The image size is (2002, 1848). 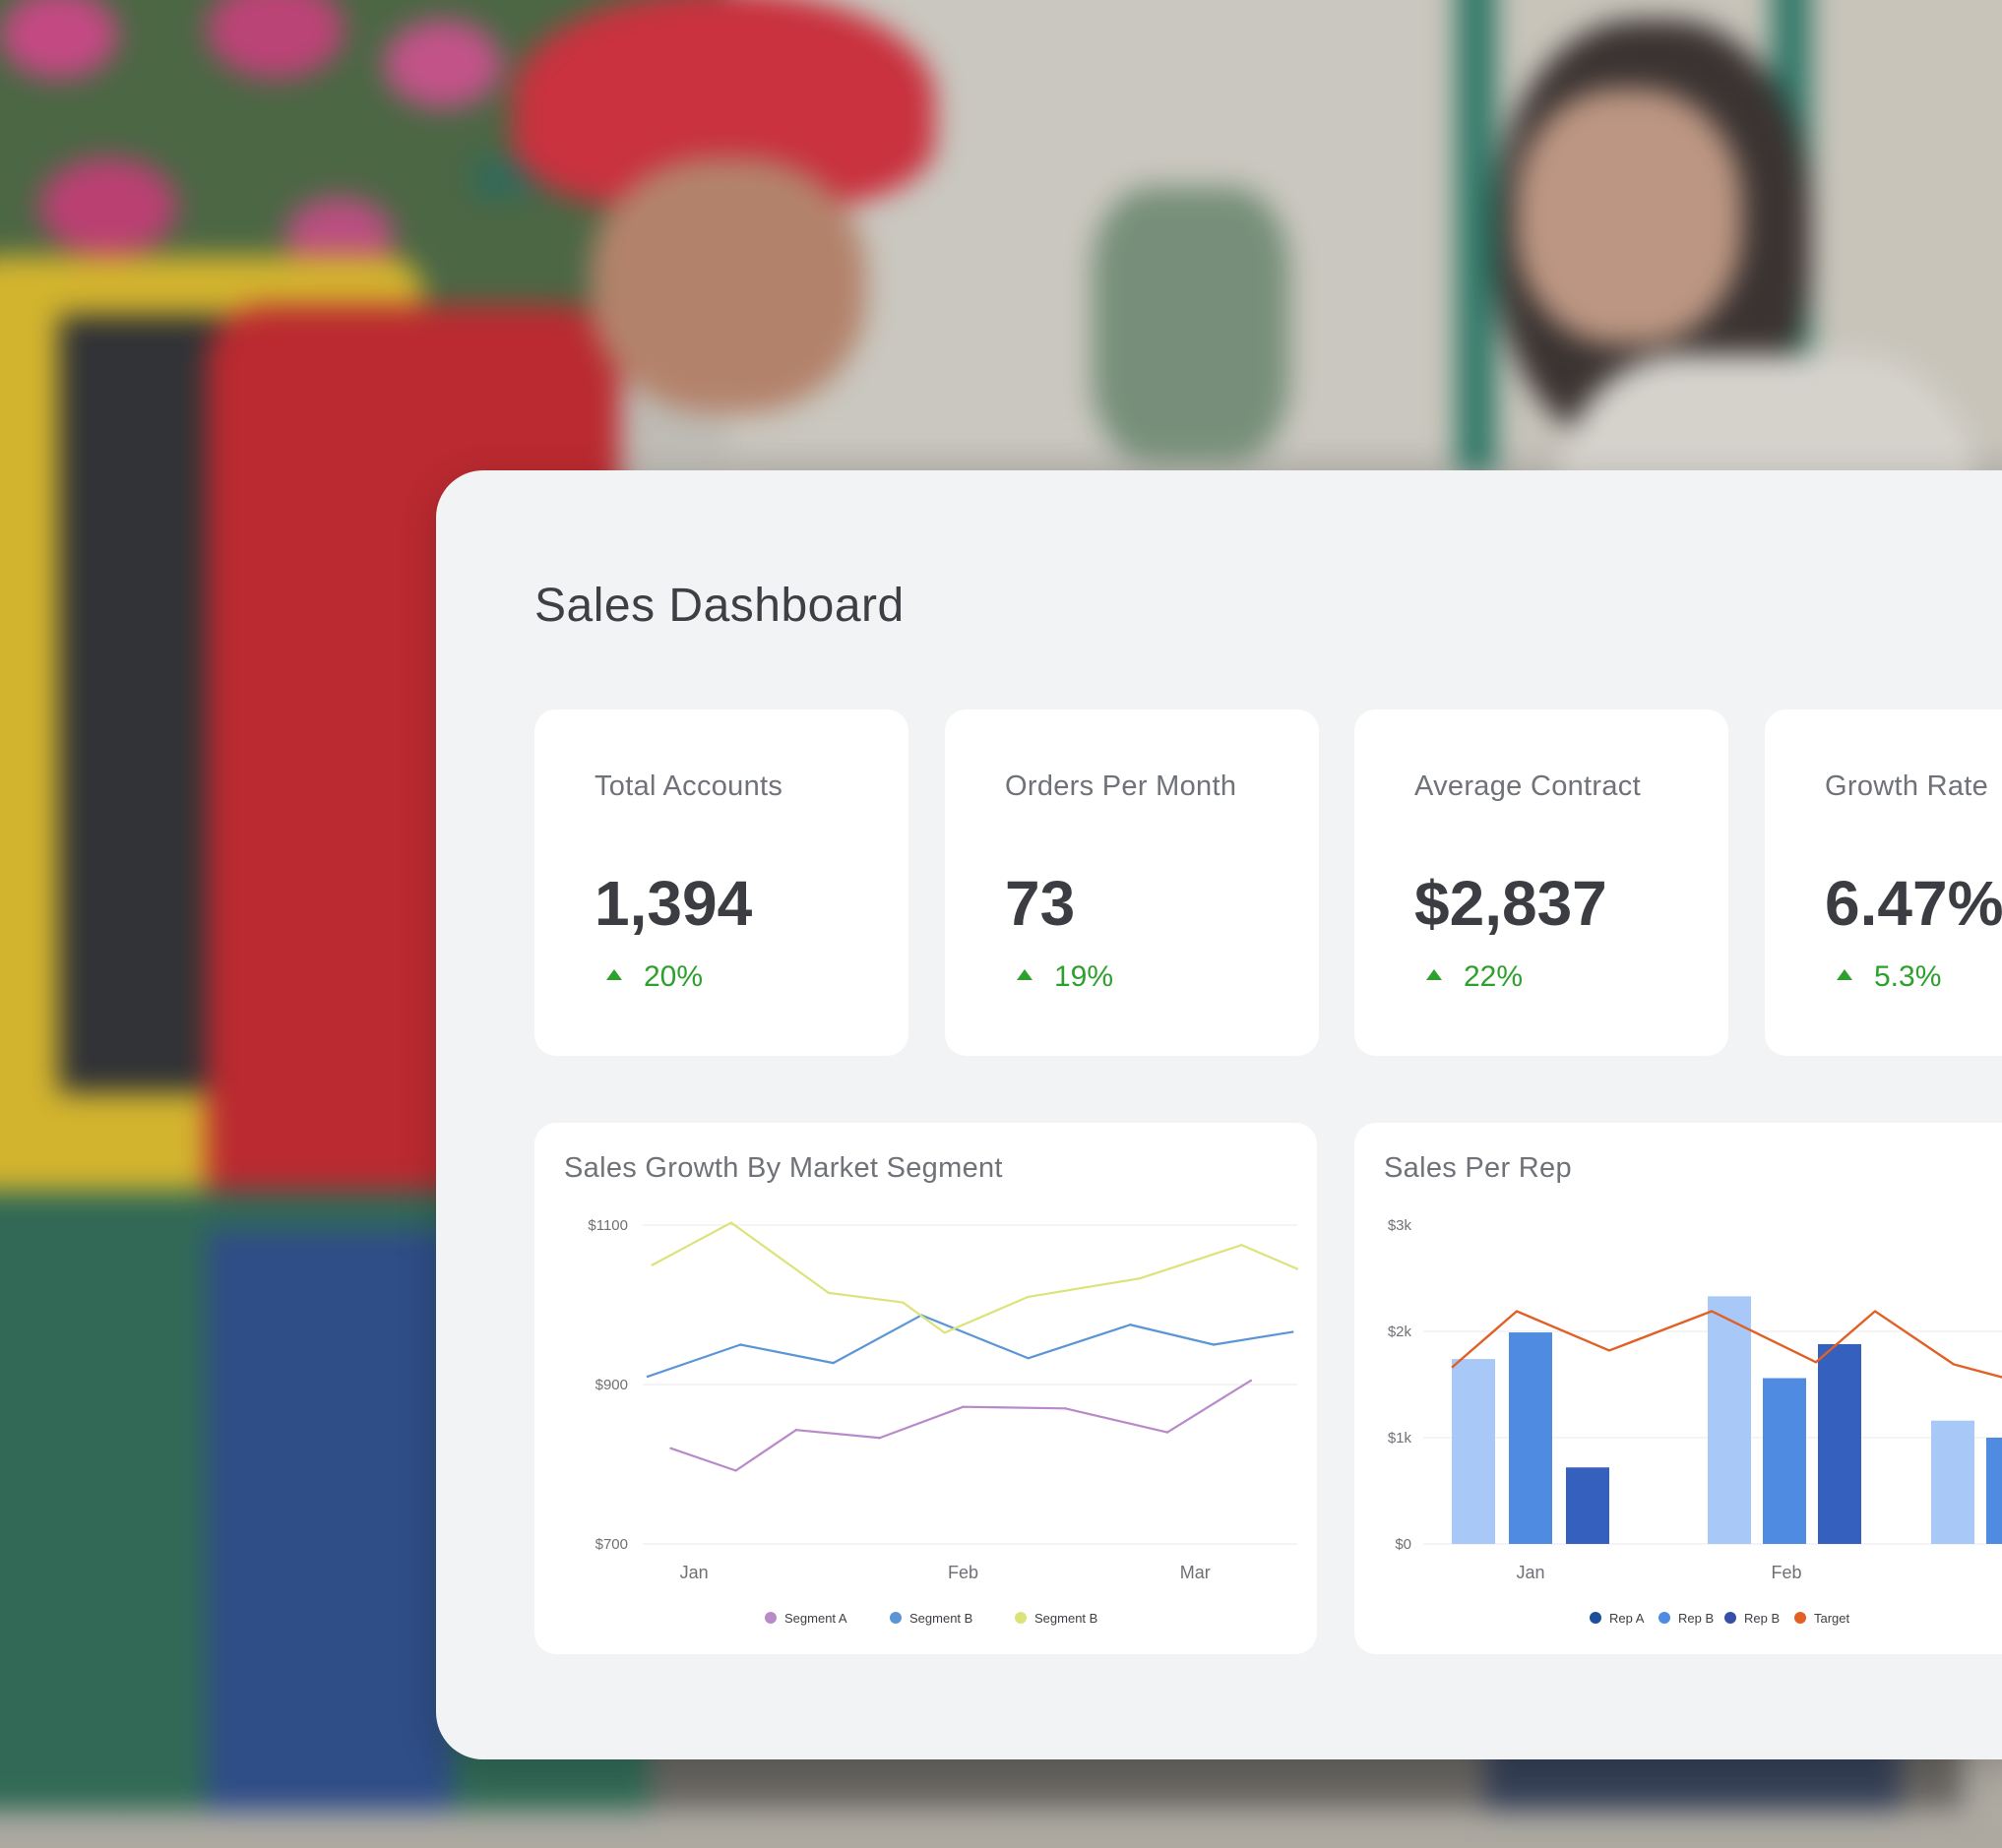 I want to click on kpi-delta-value: 19%, so click(x=1084, y=976).